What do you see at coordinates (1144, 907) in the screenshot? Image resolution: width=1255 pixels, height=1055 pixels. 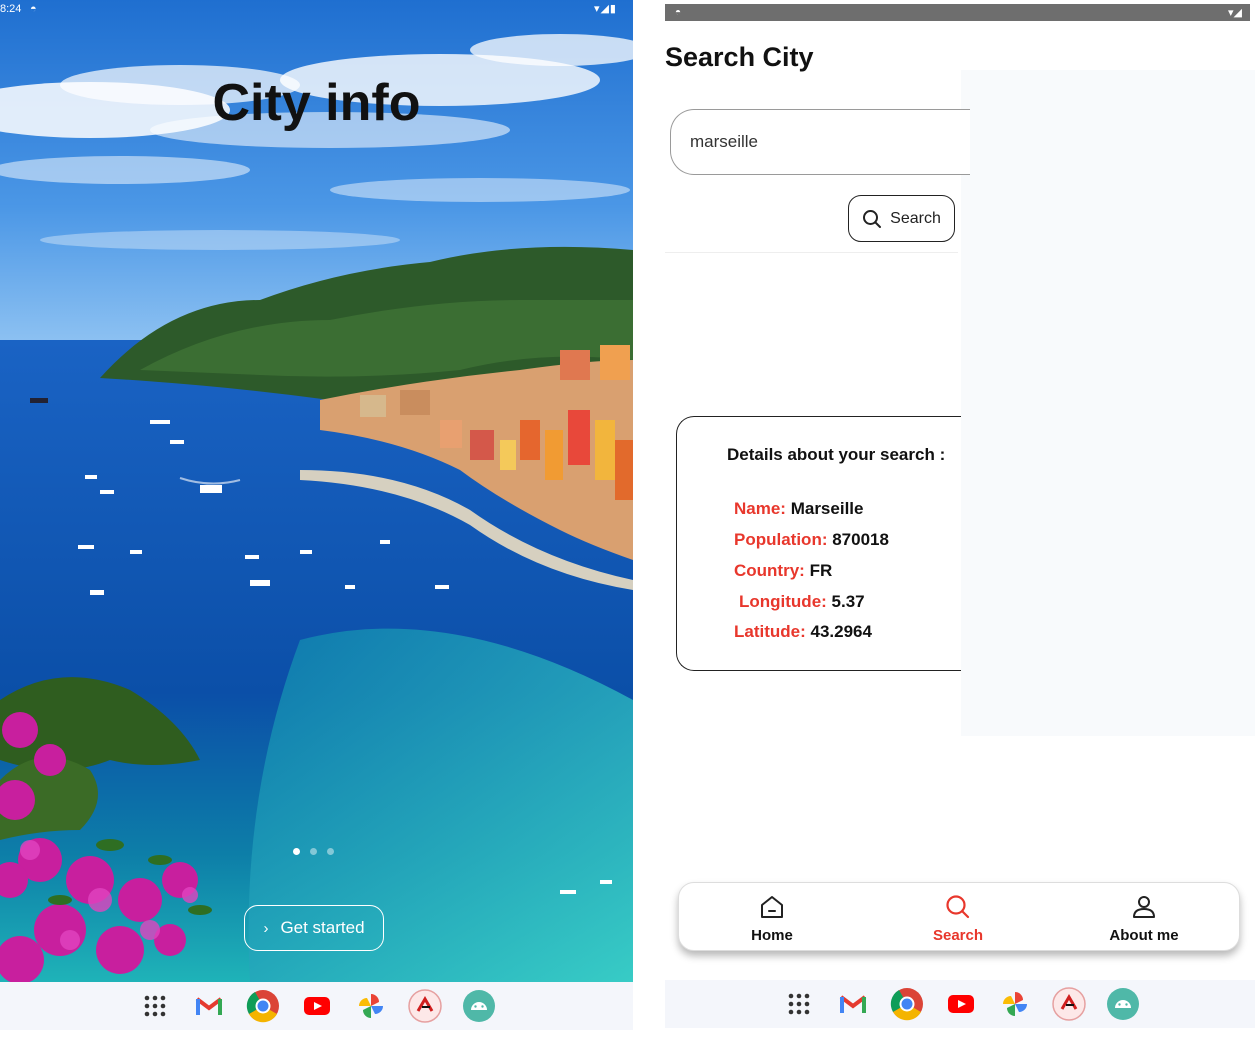 I see `person-icon` at bounding box center [1144, 907].